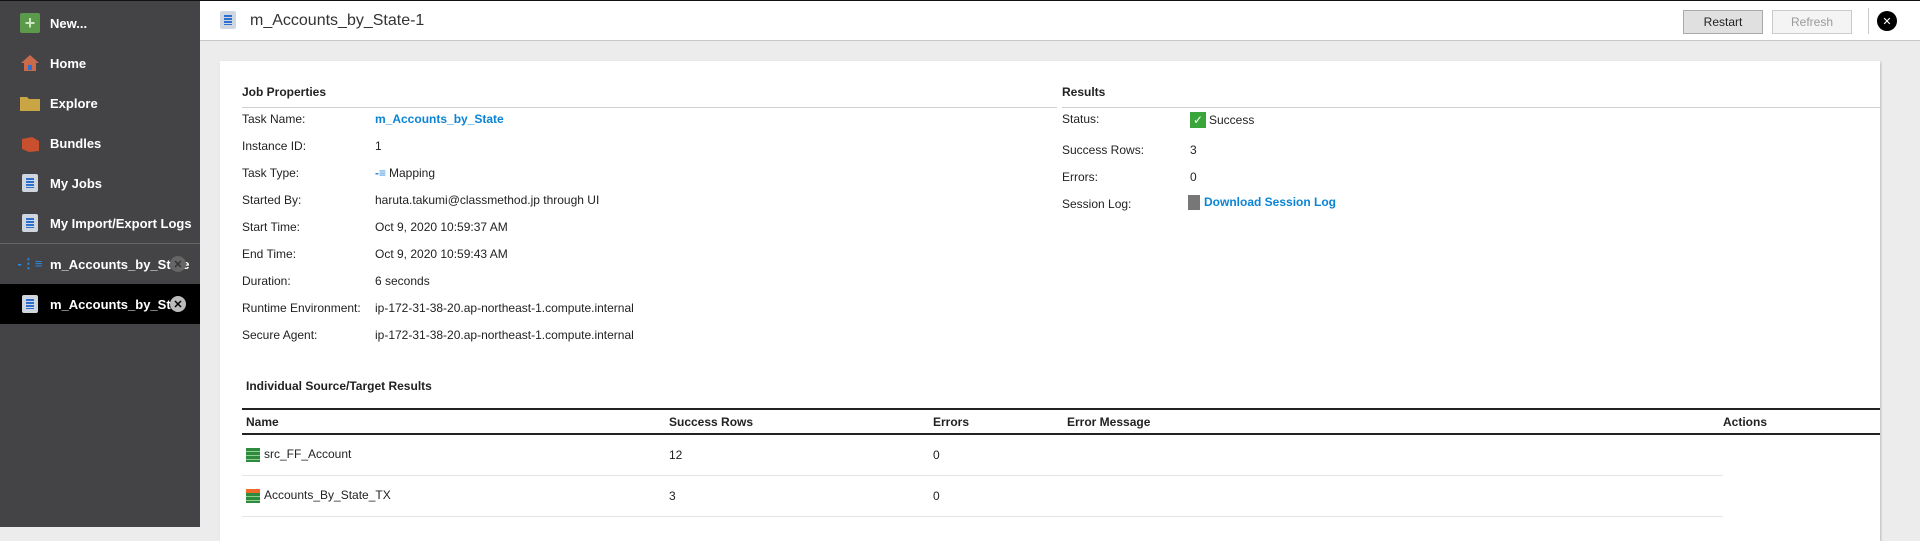 The height and width of the screenshot is (541, 1920). Describe the element at coordinates (801, 421) in the screenshot. I see `col-success-rows: Success Rows` at that location.